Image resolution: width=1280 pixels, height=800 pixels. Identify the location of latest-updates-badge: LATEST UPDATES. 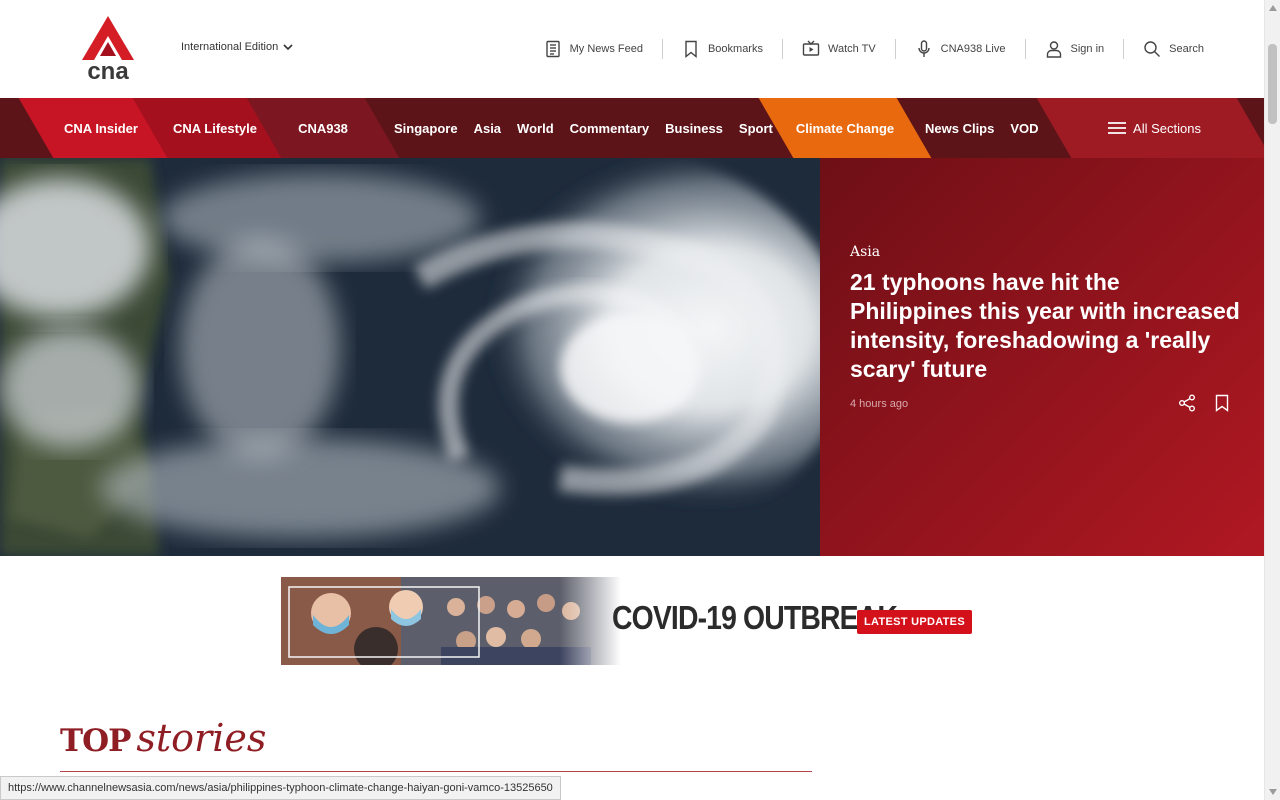
(914, 622).